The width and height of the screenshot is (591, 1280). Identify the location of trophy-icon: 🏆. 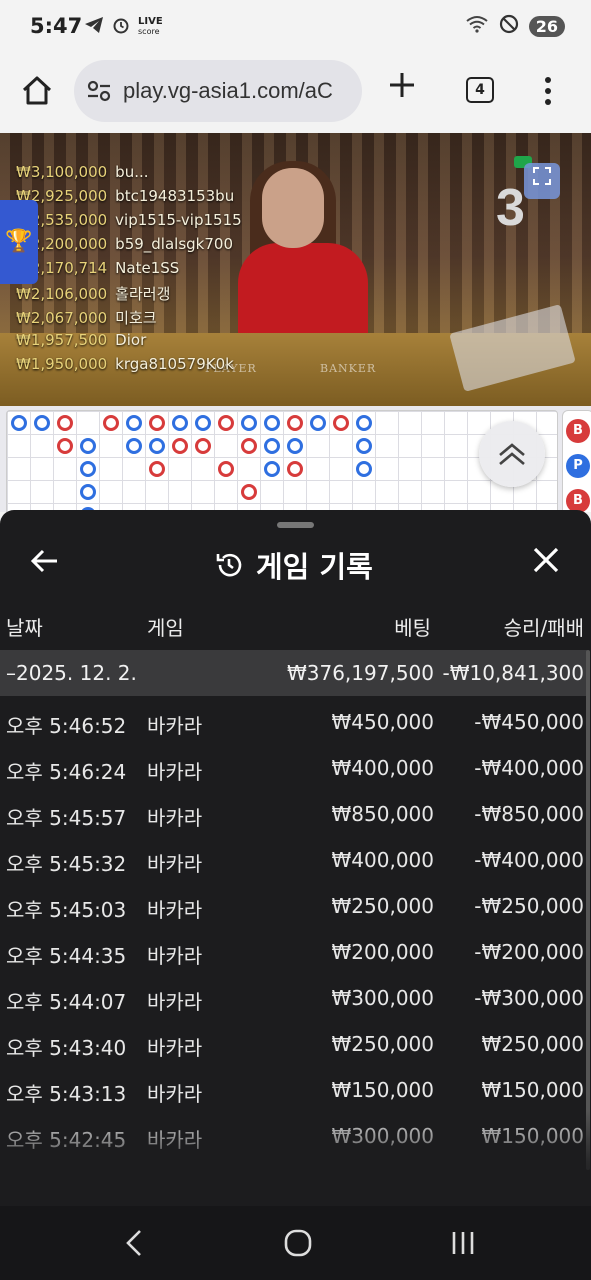
(19, 241).